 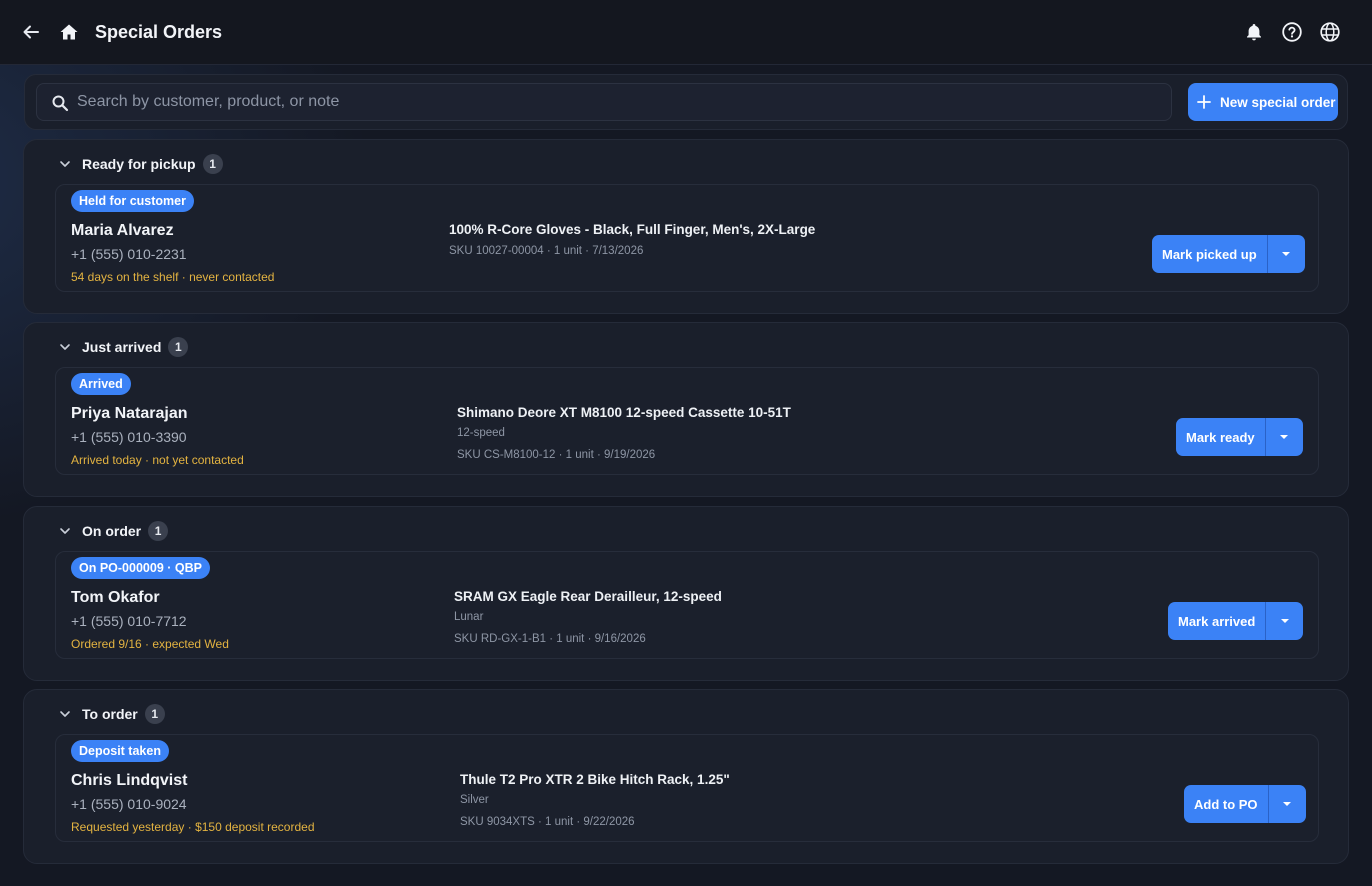 I want to click on new-special-order-button: New special order, so click(x=1263, y=102).